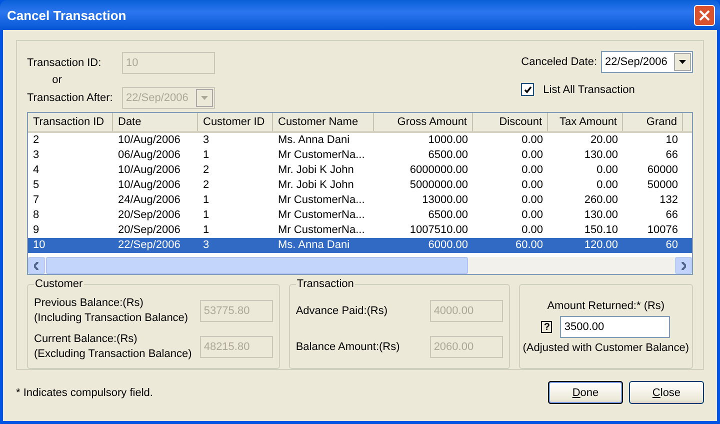 Image resolution: width=720 pixels, height=424 pixels. I want to click on chevron-left-icon, so click(36, 266).